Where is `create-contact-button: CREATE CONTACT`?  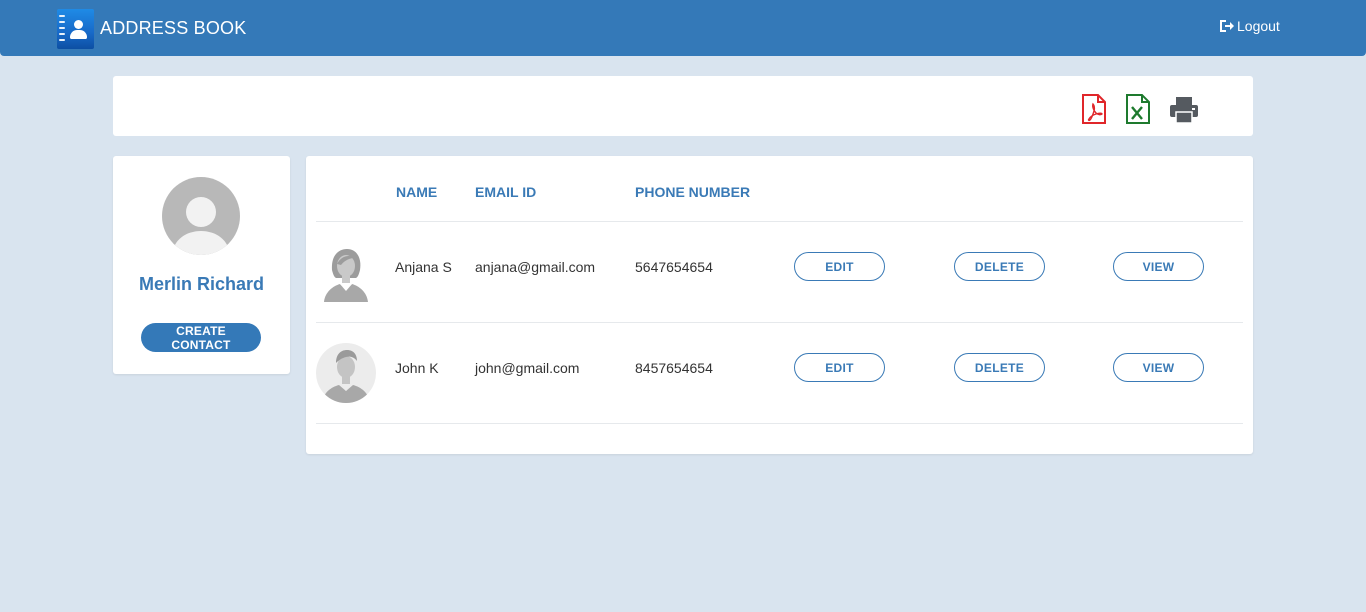 create-contact-button: CREATE CONTACT is located at coordinates (201, 337).